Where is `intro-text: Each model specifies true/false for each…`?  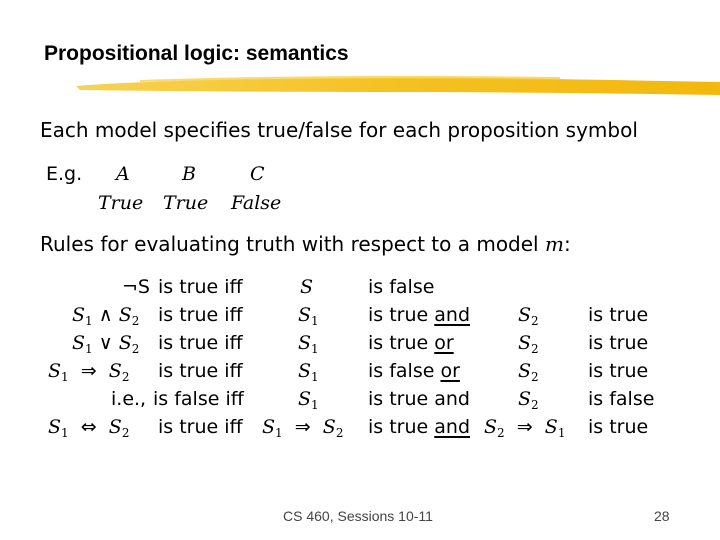
intro-text: Each model specifies true/false for each… is located at coordinates (339, 130).